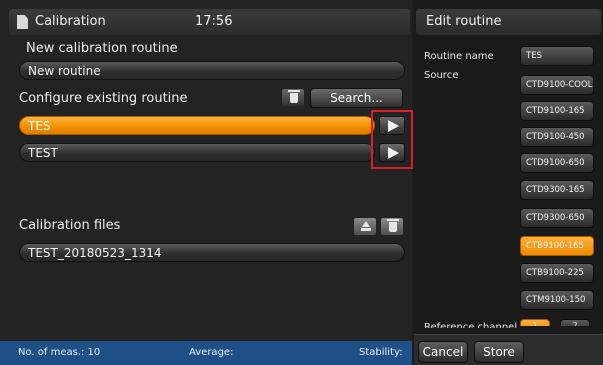 The height and width of the screenshot is (365, 603). What do you see at coordinates (214, 21) in the screenshot?
I see `clock-time: 17:56` at bounding box center [214, 21].